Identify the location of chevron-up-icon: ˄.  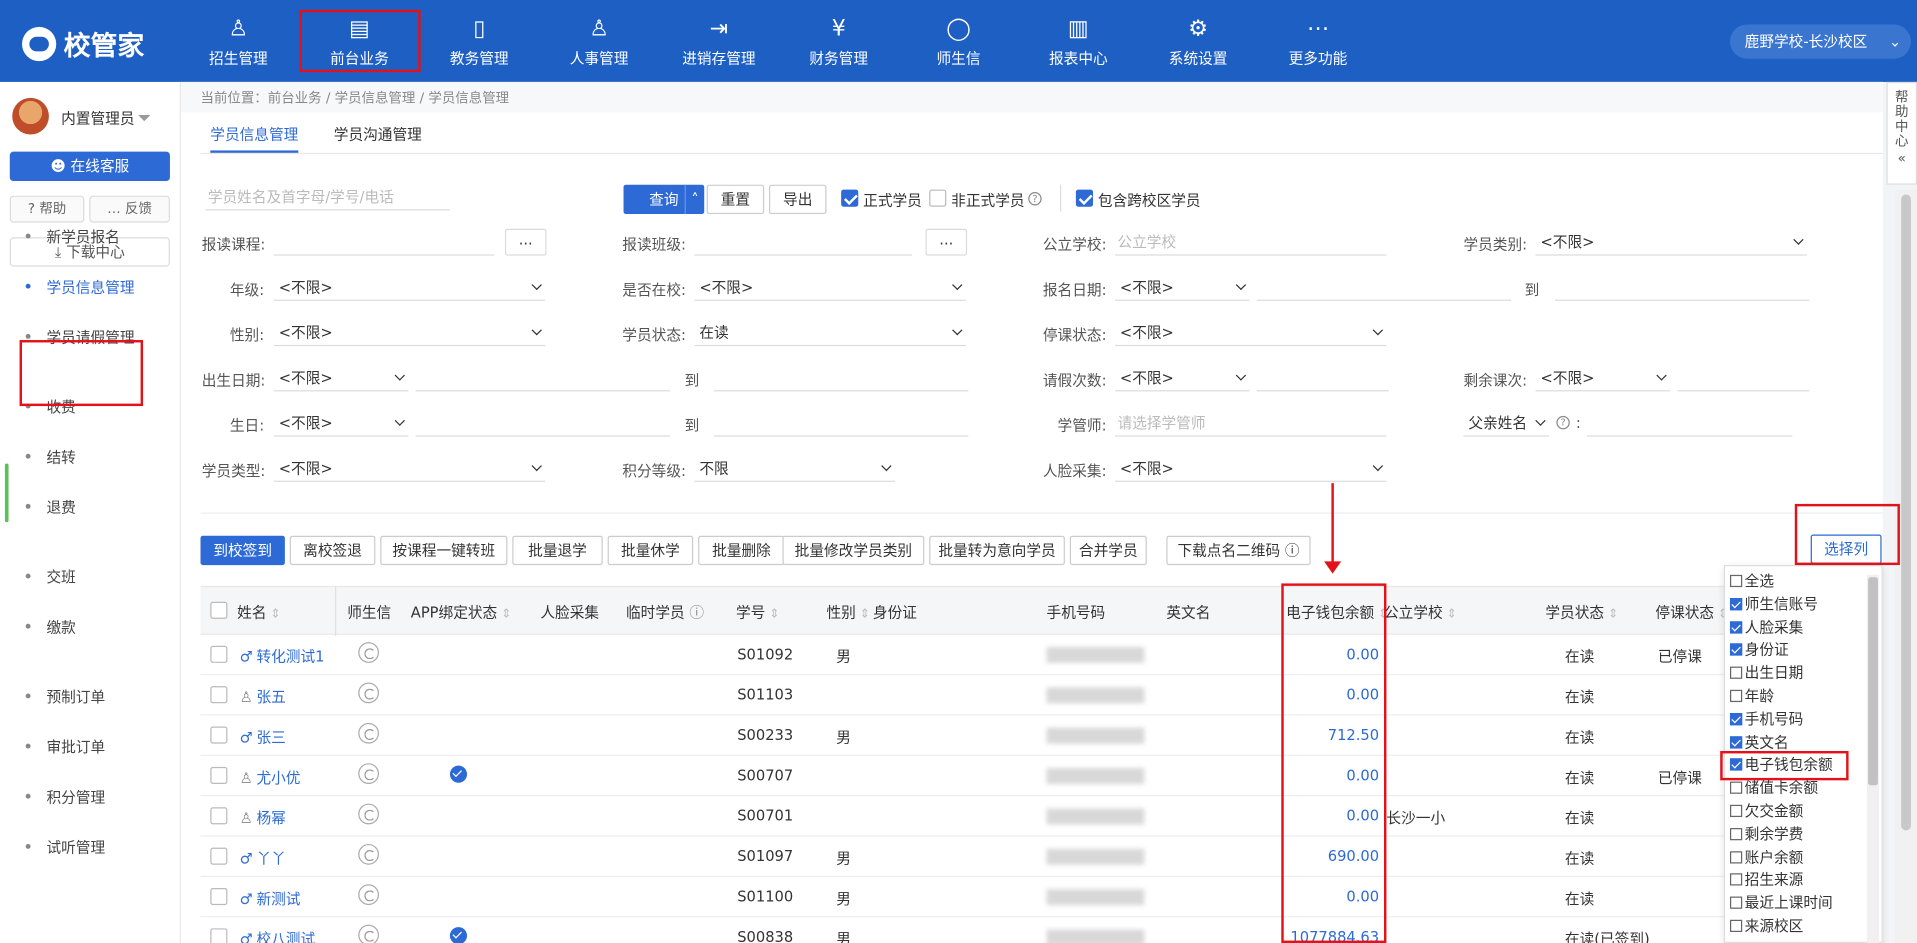
(694, 199).